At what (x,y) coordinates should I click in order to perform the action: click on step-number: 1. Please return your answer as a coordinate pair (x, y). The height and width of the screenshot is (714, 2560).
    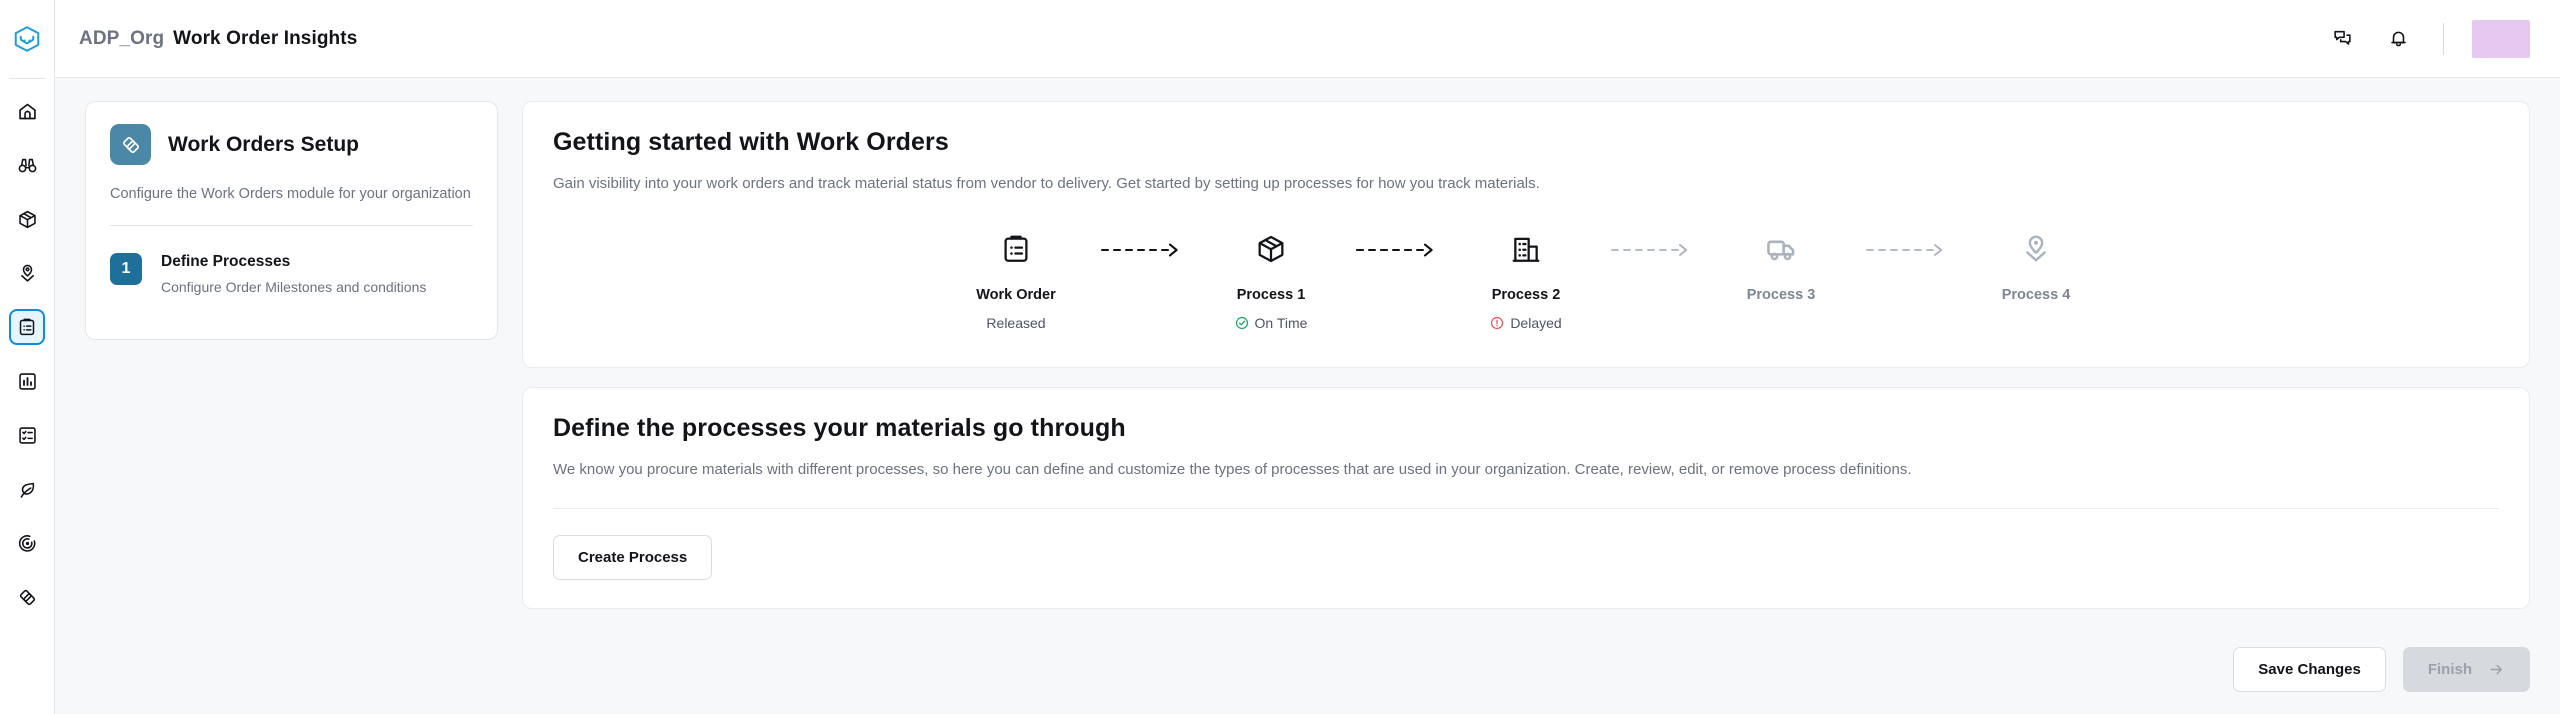
    Looking at the image, I should click on (126, 269).